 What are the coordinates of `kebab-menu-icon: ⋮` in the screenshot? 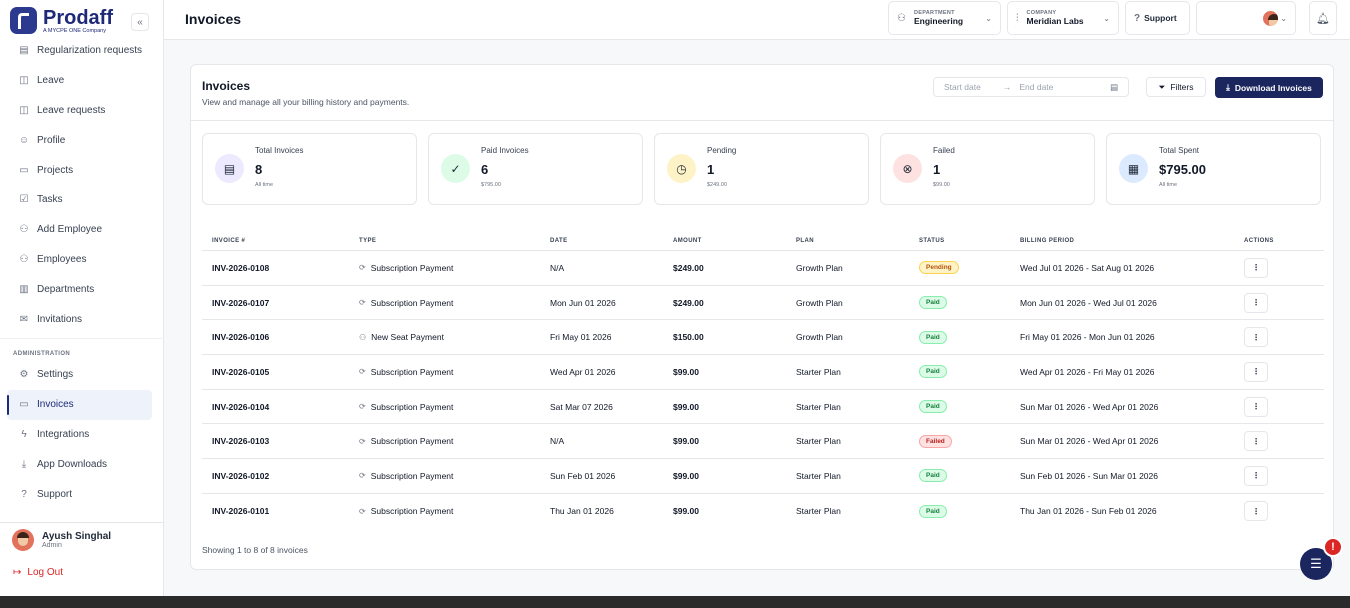 It's located at (1256, 441).